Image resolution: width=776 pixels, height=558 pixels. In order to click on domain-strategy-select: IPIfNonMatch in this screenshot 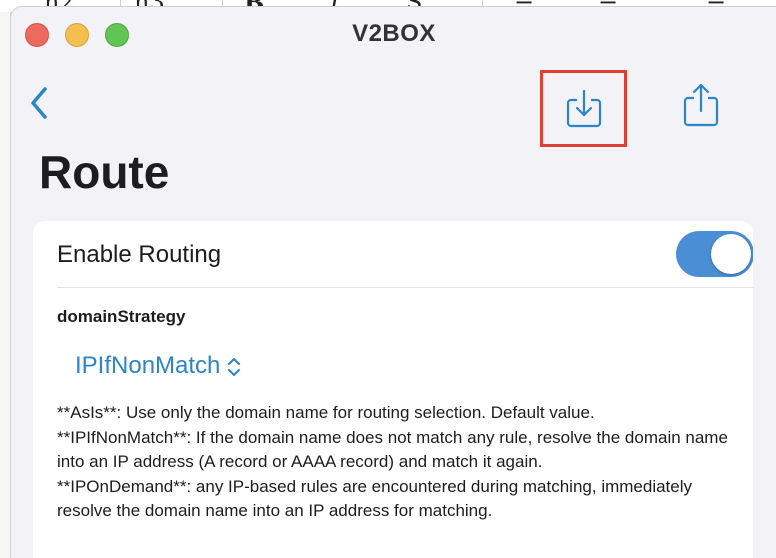, I will do `click(158, 366)`.